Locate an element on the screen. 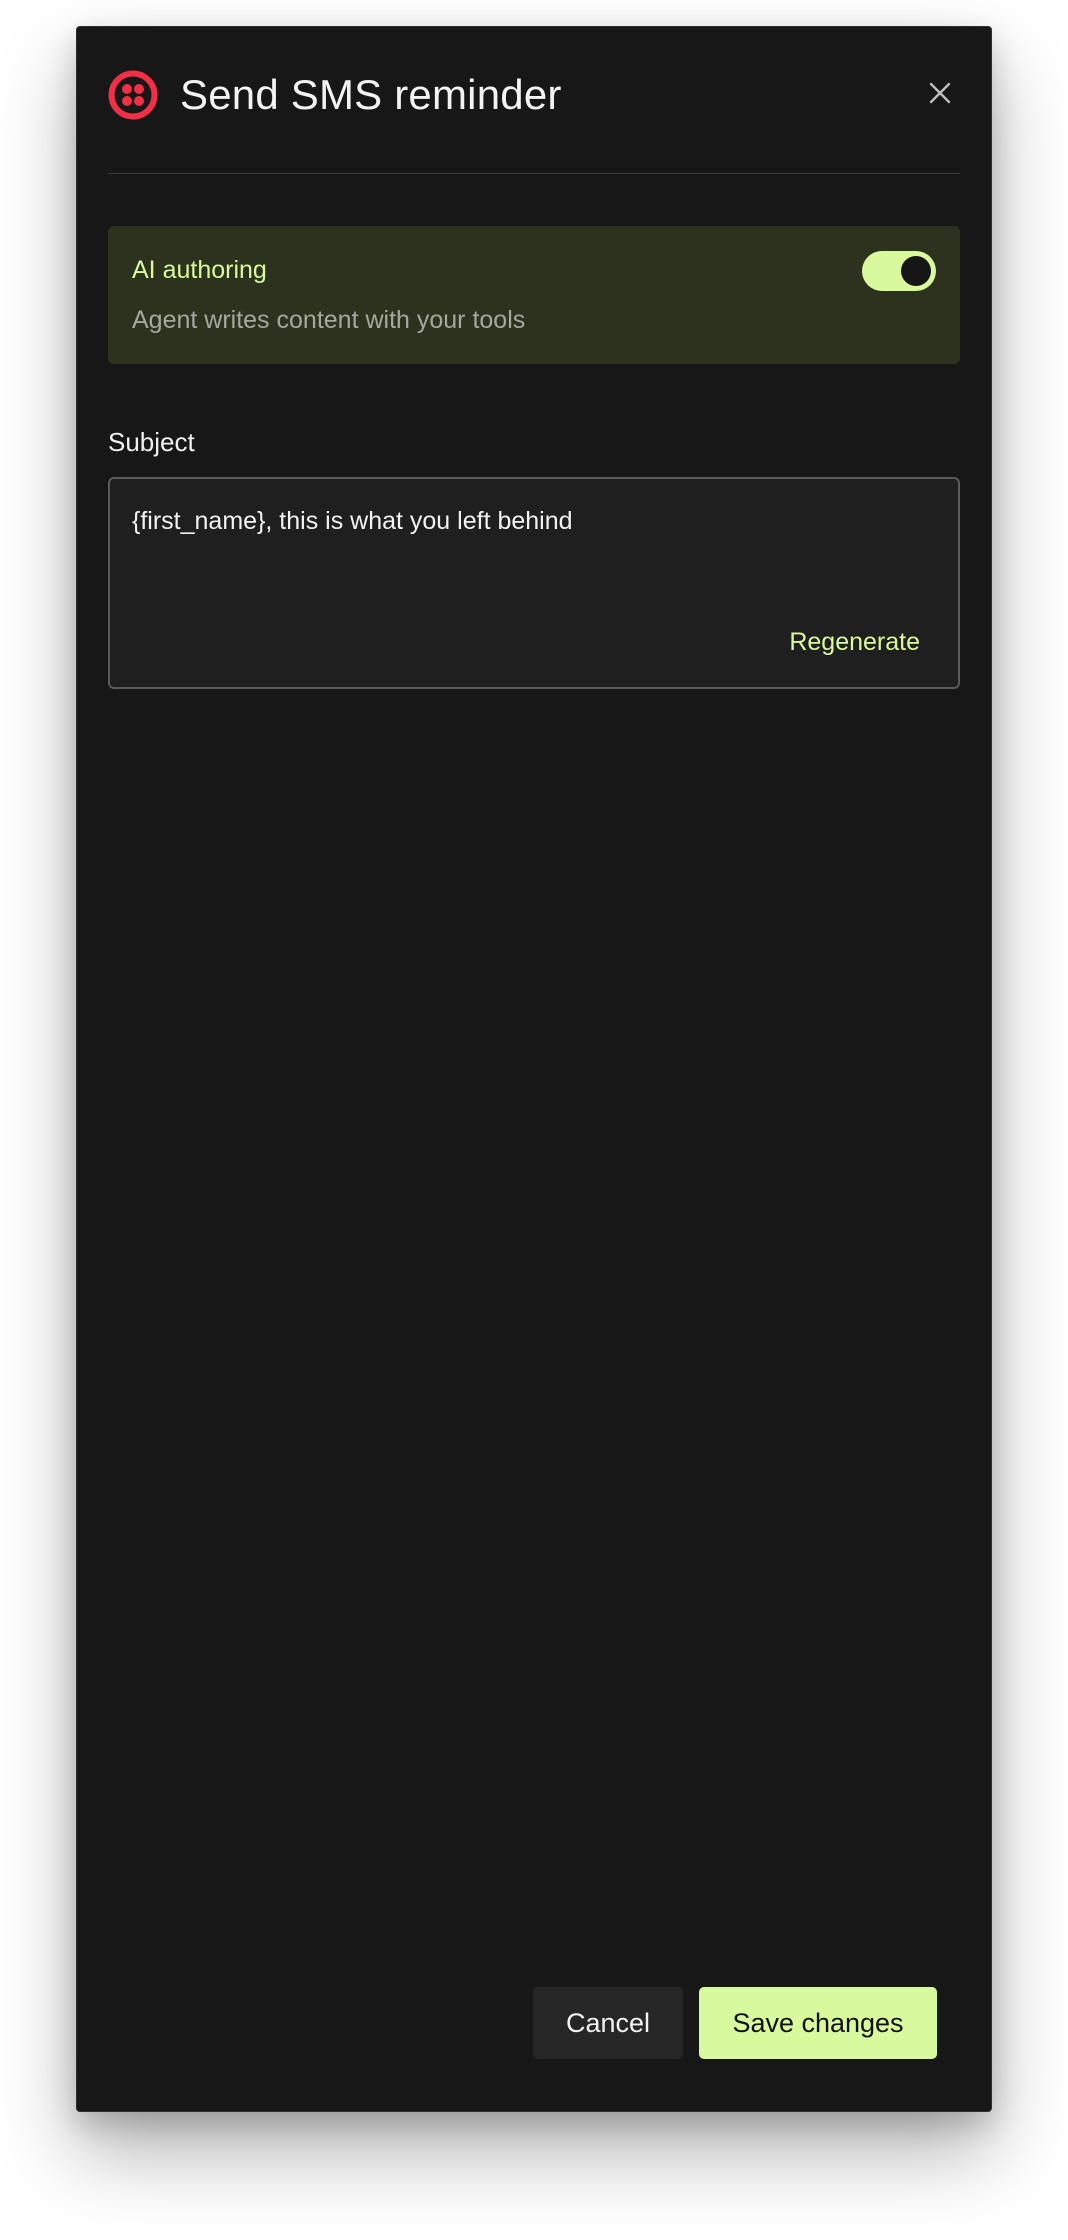 The image size is (1068, 2240). close-icon is located at coordinates (940, 95).